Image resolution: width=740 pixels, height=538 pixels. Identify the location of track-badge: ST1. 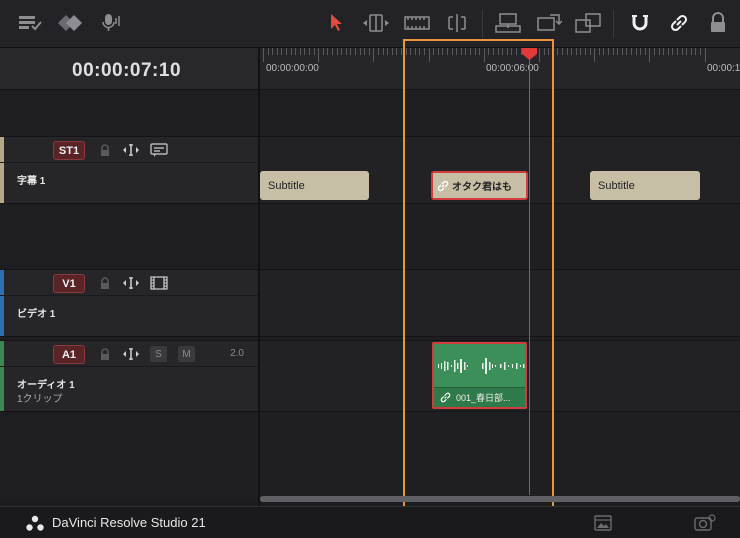
(69, 150).